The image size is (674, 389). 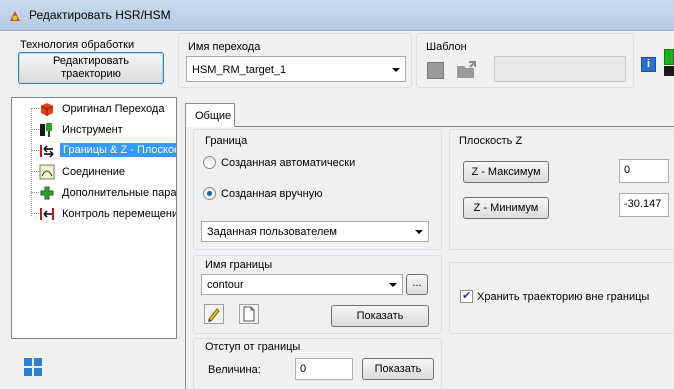 What do you see at coordinates (224, 47) in the screenshot?
I see `transition-label: Имя перехода` at bounding box center [224, 47].